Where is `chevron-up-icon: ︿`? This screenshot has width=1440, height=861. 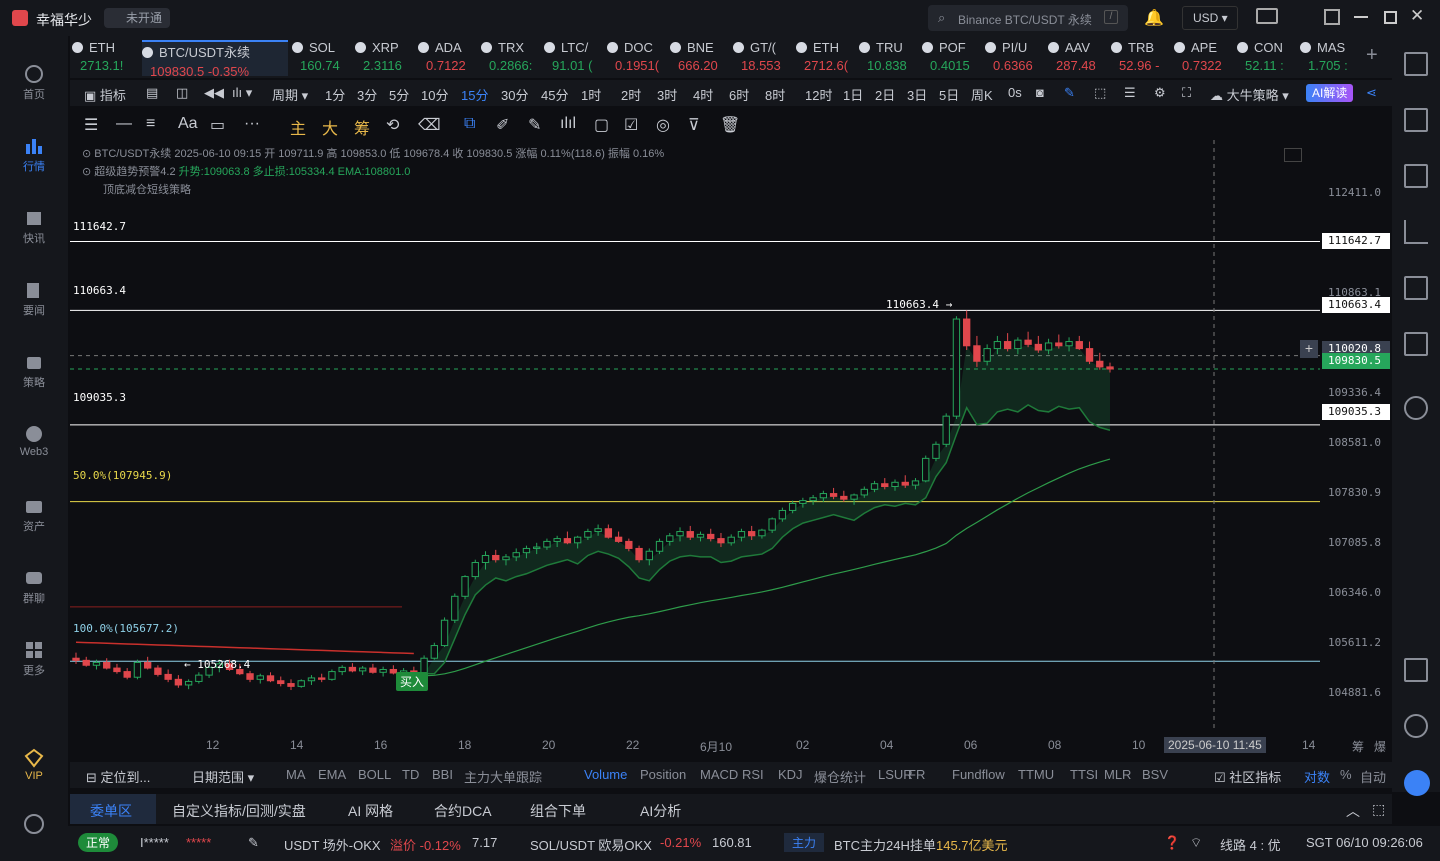 chevron-up-icon: ︿ is located at coordinates (1353, 811).